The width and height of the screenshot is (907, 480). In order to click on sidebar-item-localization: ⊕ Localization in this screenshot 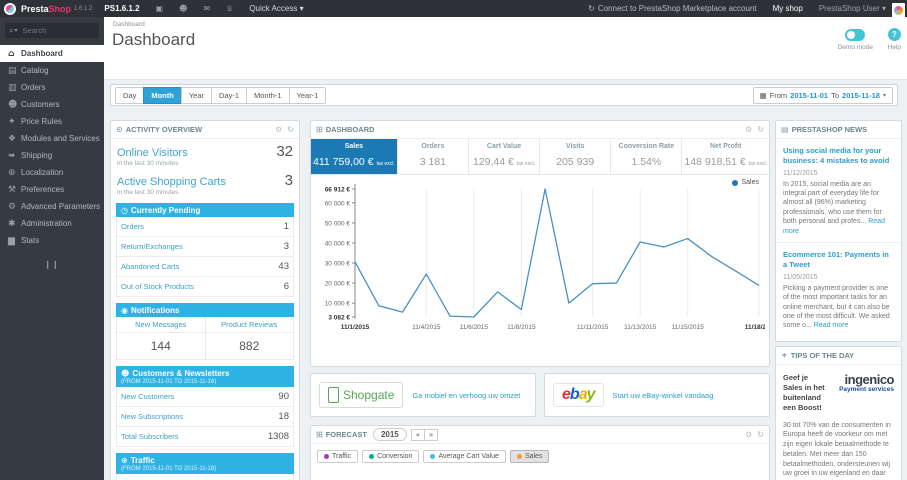, I will do `click(52, 172)`.